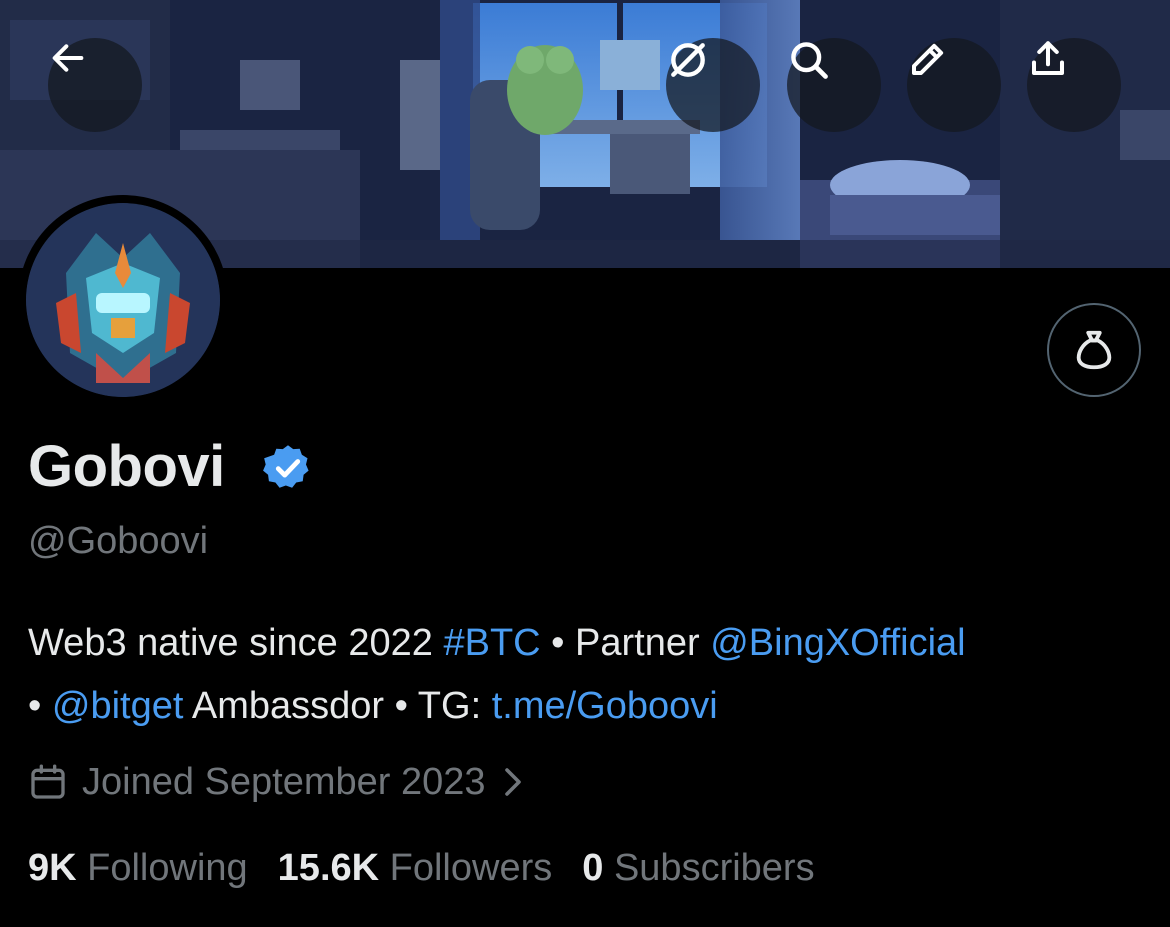 This screenshot has width=1170, height=927. I want to click on calendar-icon, so click(48, 781).